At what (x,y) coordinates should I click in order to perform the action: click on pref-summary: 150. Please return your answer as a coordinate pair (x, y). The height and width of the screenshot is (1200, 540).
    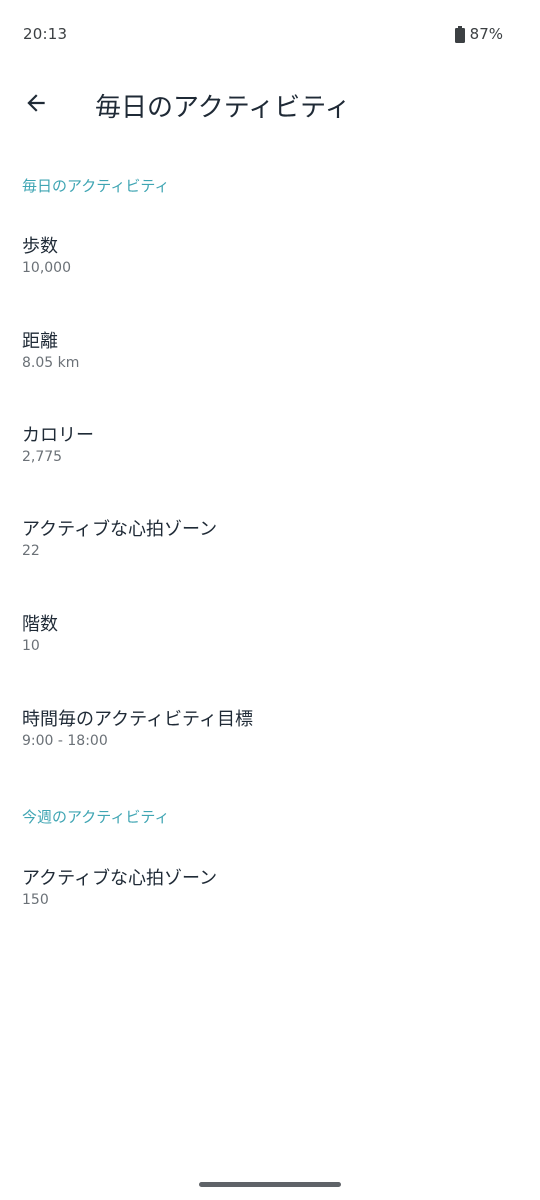
    Looking at the image, I should click on (35, 900).